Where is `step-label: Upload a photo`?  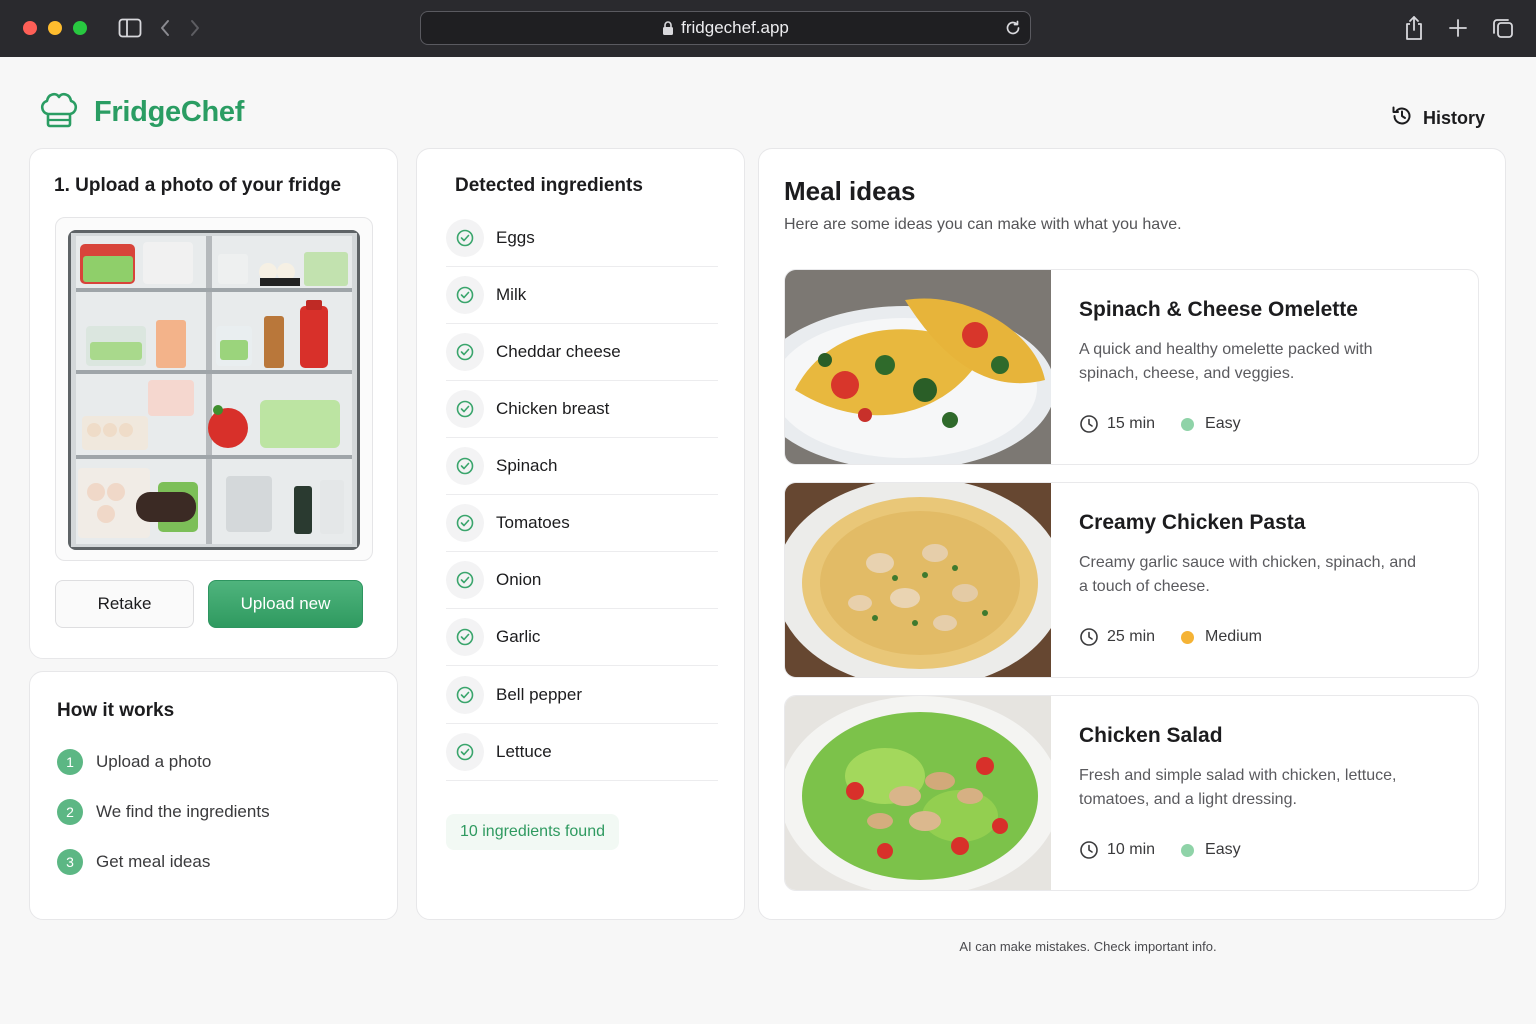 step-label: Upload a photo is located at coordinates (154, 761).